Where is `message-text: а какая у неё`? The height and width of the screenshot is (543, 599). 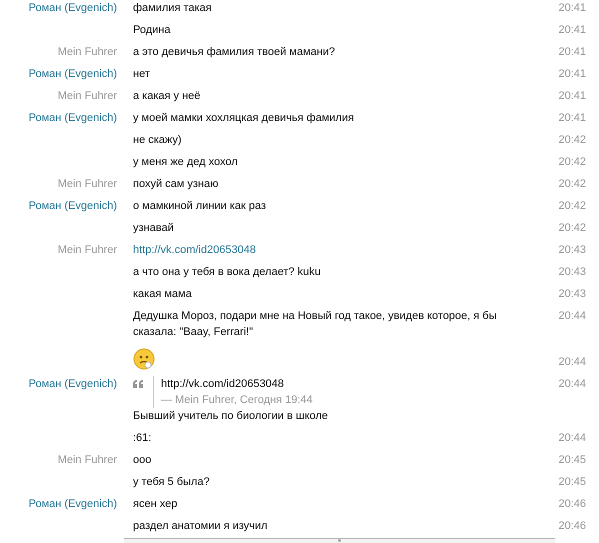
message-text: а какая у неё is located at coordinates (166, 96).